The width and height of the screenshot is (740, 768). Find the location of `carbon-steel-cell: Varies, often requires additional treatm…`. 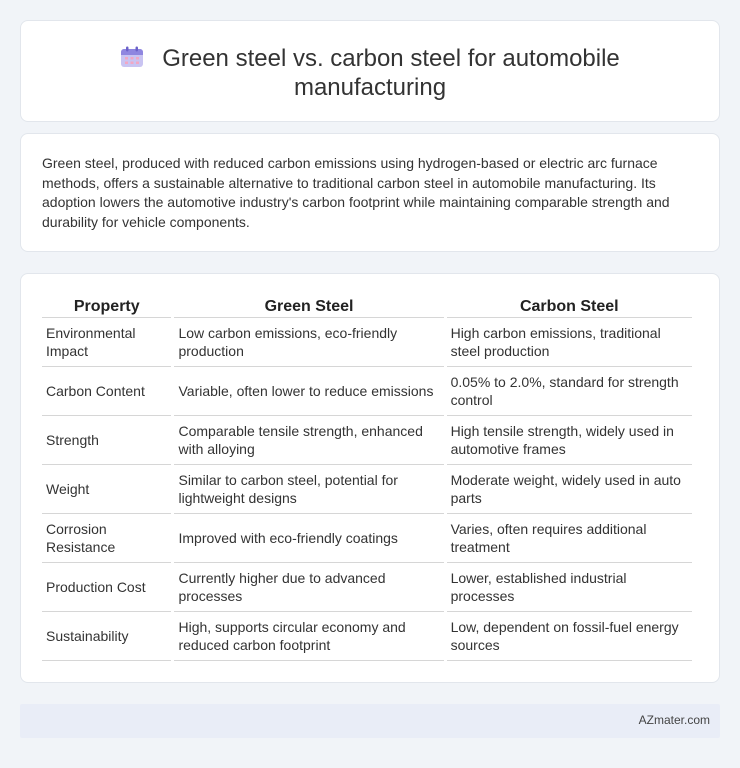

carbon-steel-cell: Varies, often requires additional treatm… is located at coordinates (569, 538).